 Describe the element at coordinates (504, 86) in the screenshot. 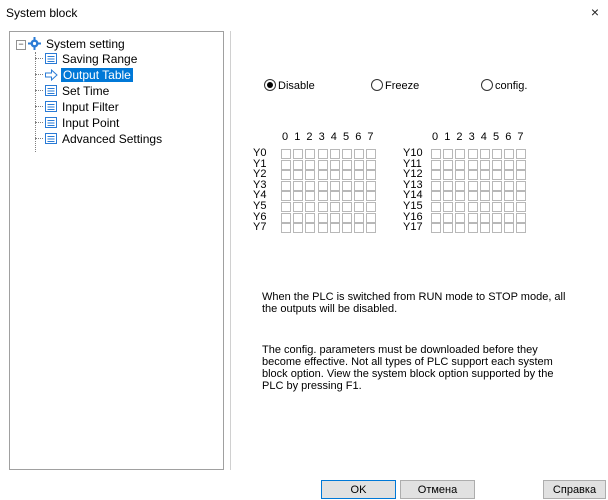

I see `radio-config: config.` at that location.